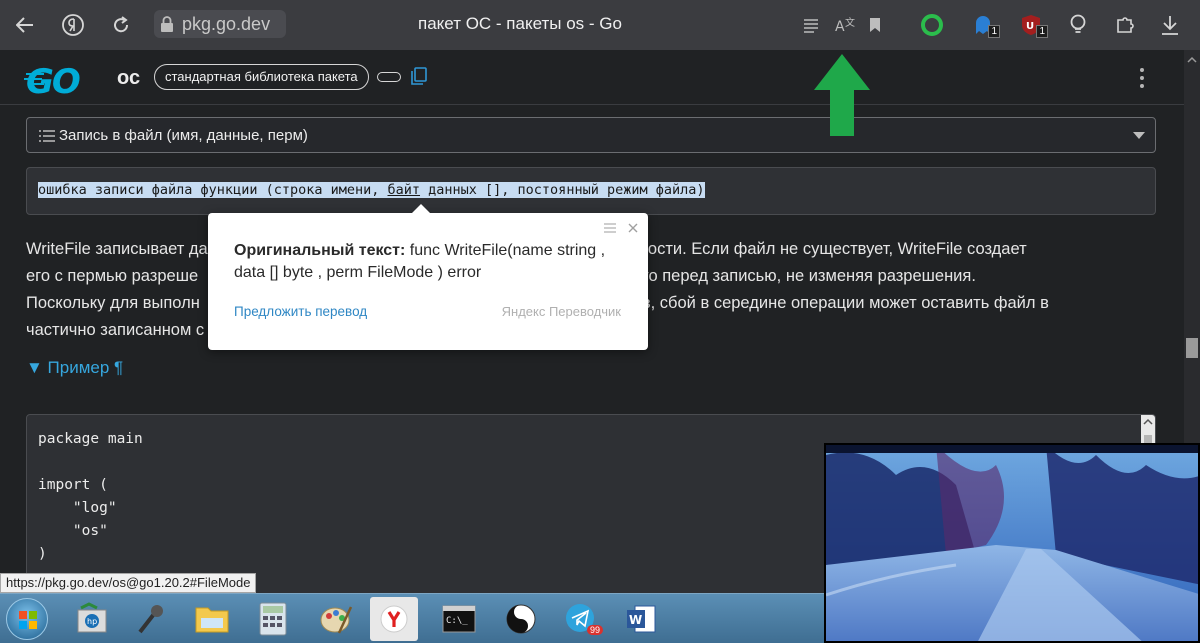 This screenshot has height=643, width=1200. I want to click on translate-icon: A文, so click(845, 25).